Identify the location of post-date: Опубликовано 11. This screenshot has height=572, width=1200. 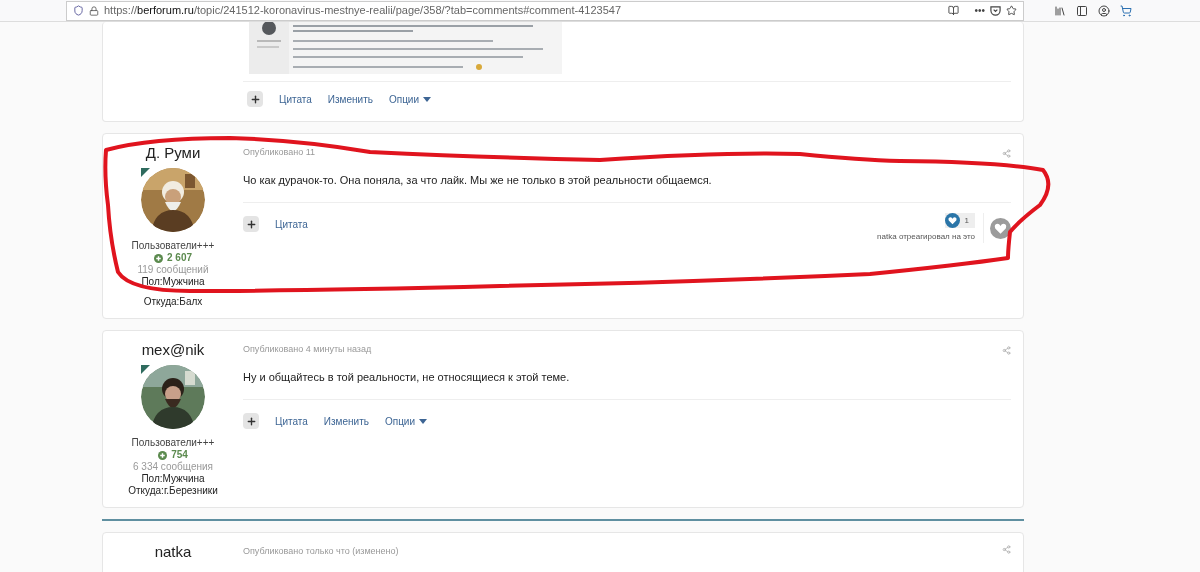
(279, 153).